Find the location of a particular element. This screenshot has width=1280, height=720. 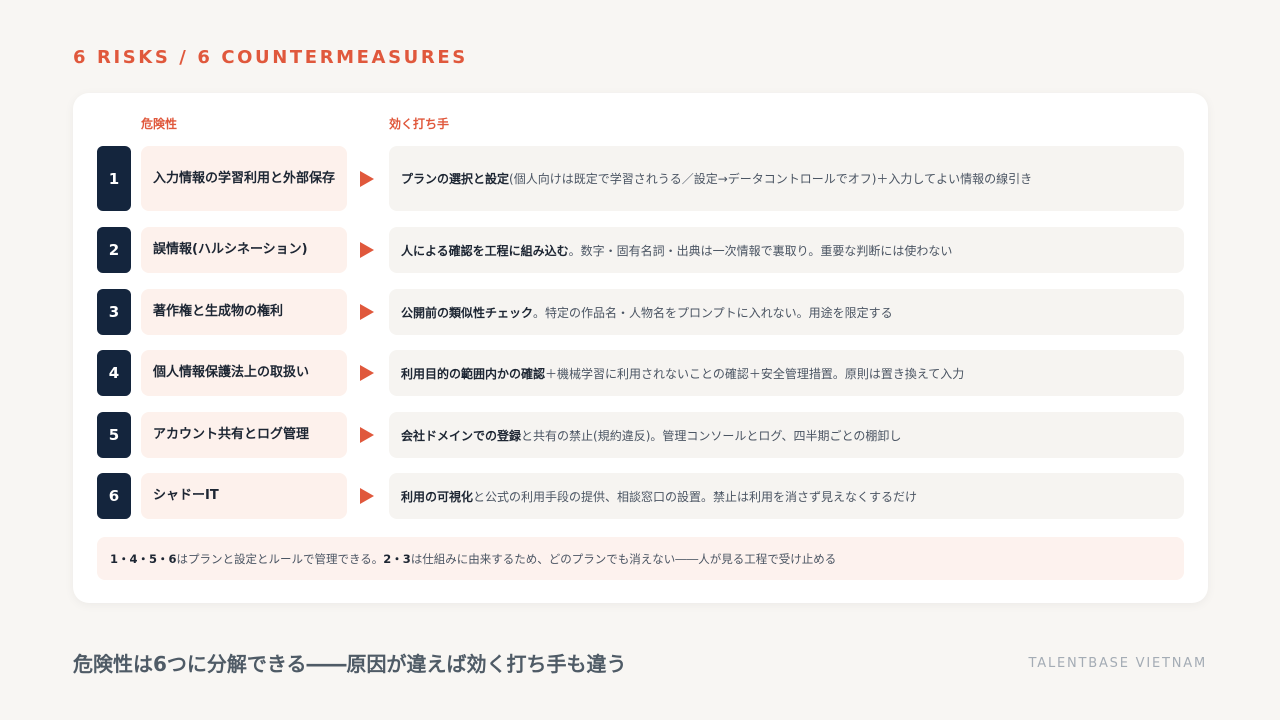

risk-label: 著作権と生成物の権利 is located at coordinates (244, 312).